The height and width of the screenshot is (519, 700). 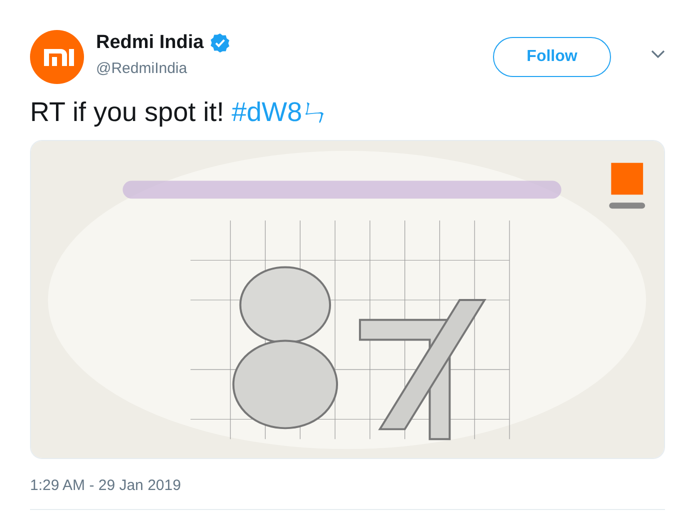 I want to click on tweet-text: RT if you spot it! #dW8ㄣ, so click(x=180, y=112).